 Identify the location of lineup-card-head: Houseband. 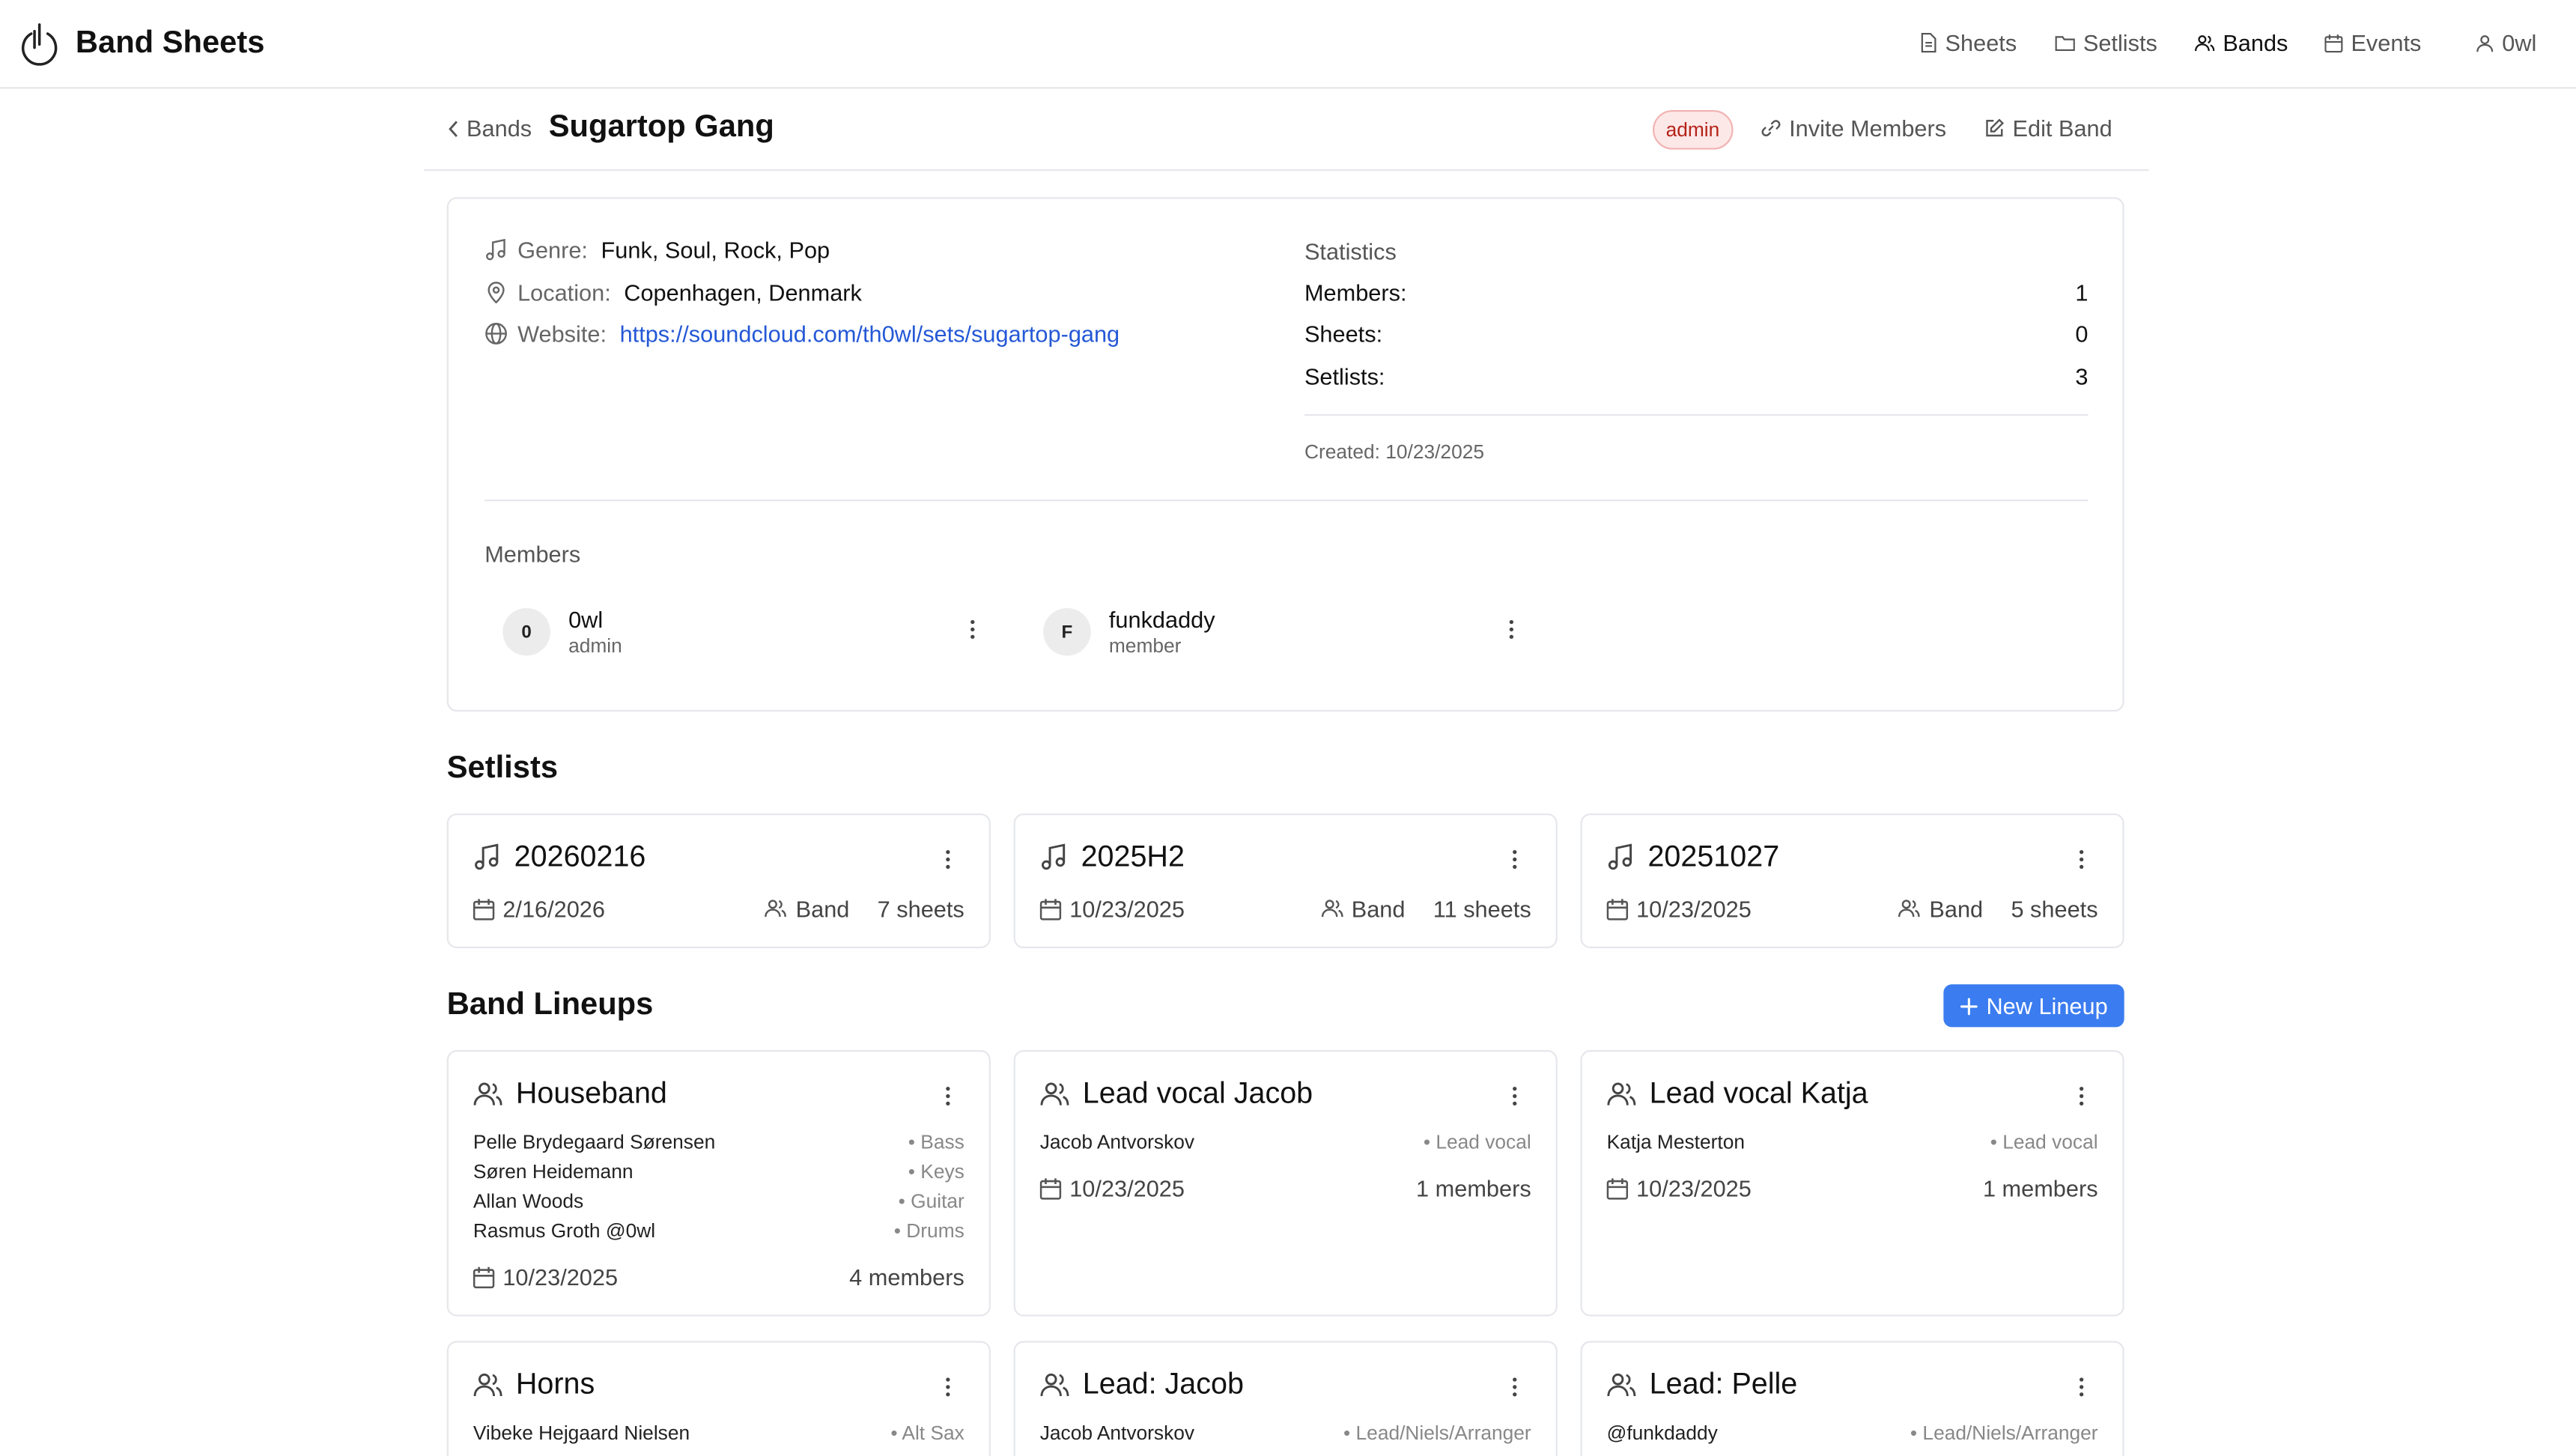
(570, 1093).